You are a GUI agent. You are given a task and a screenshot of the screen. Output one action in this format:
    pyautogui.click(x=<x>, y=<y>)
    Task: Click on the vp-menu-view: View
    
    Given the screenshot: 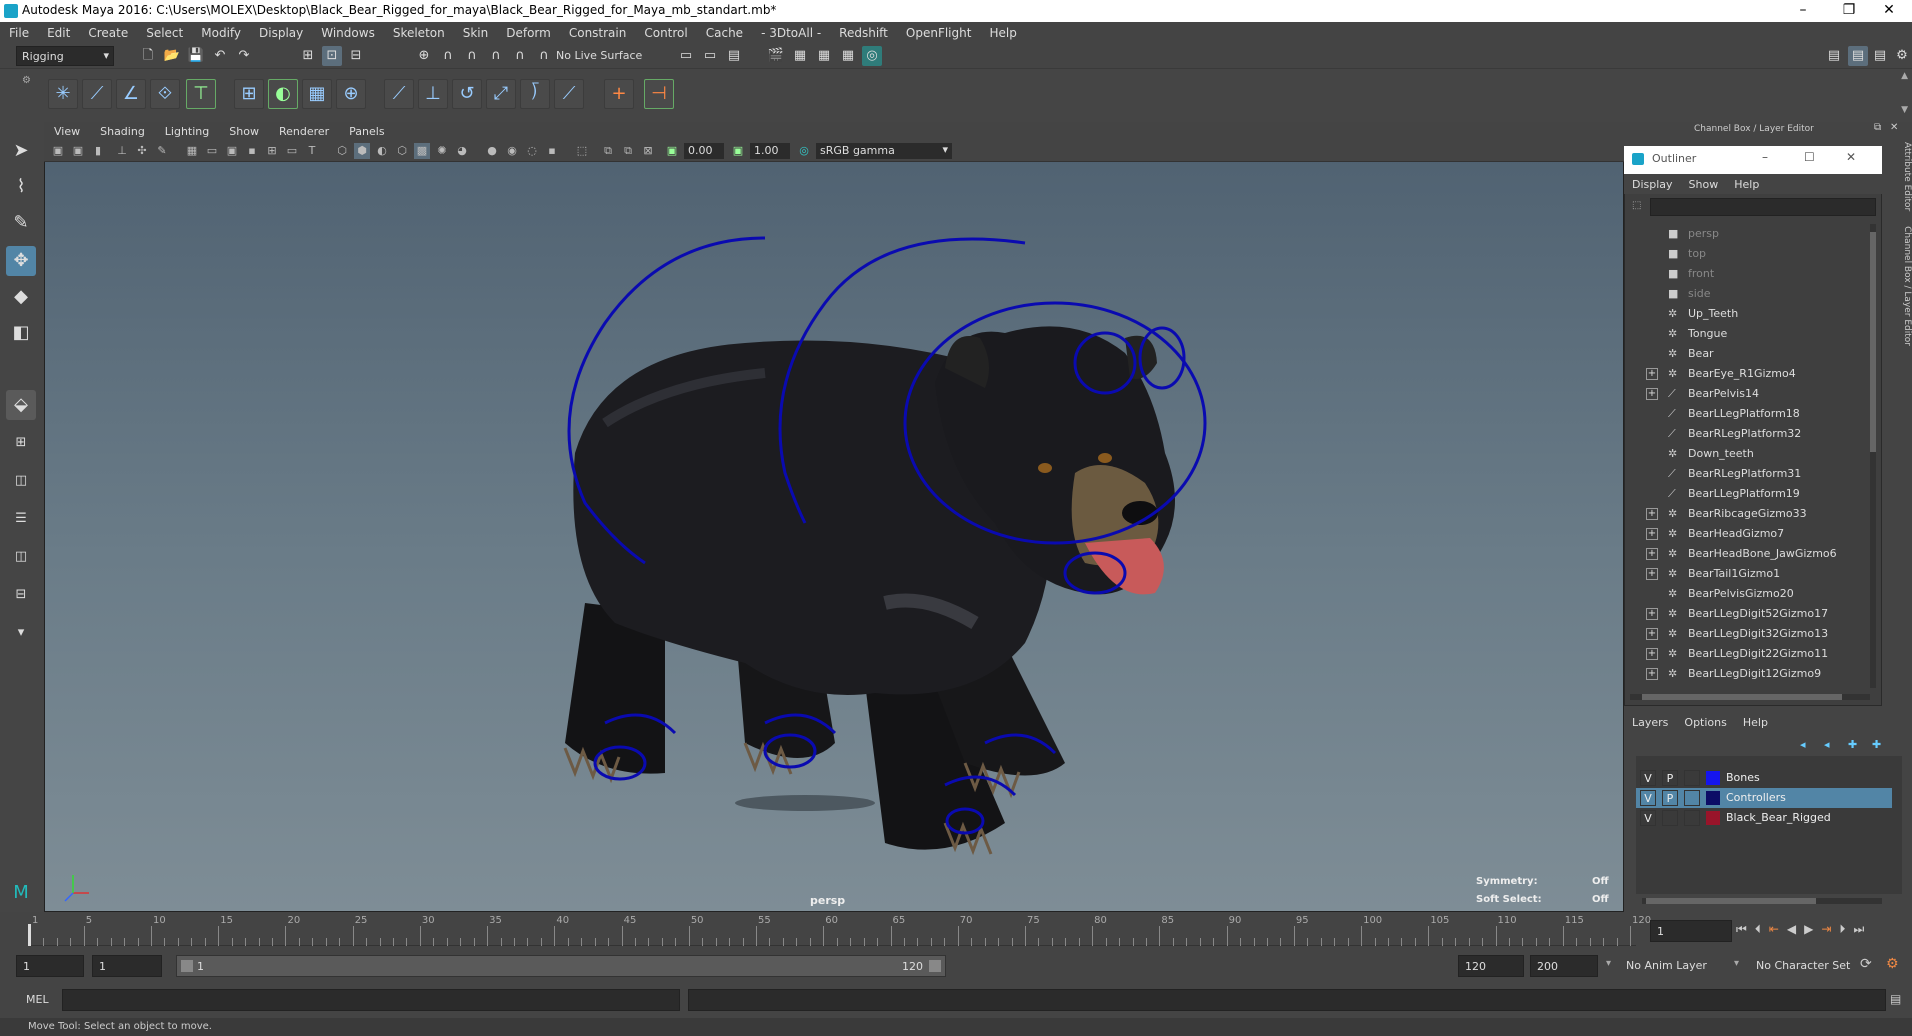 What is the action you would take?
    pyautogui.click(x=67, y=130)
    